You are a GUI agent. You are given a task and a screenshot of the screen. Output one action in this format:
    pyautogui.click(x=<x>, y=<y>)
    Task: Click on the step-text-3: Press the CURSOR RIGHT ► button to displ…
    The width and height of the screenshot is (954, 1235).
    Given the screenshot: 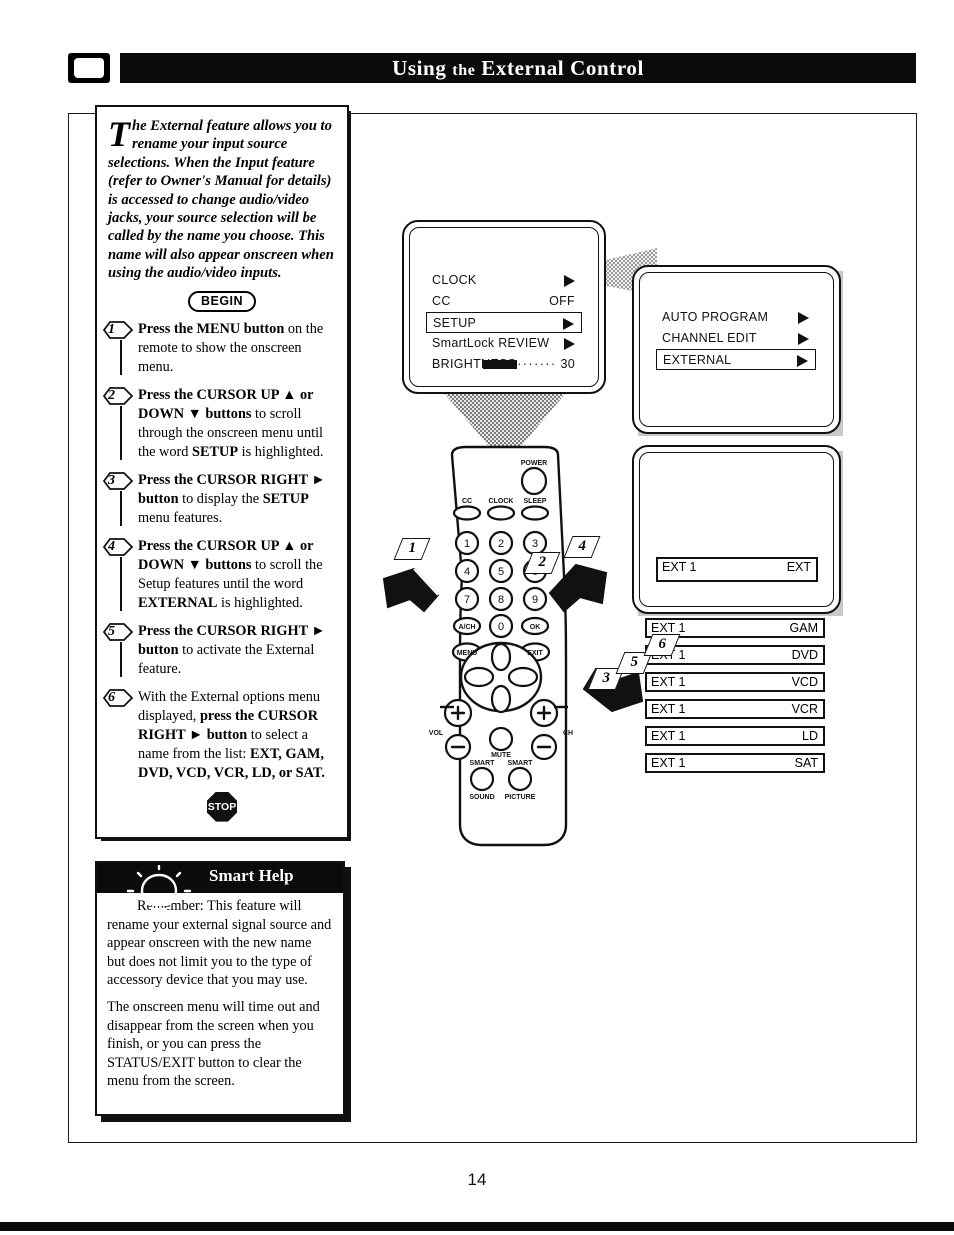 What is the action you would take?
    pyautogui.click(x=232, y=498)
    